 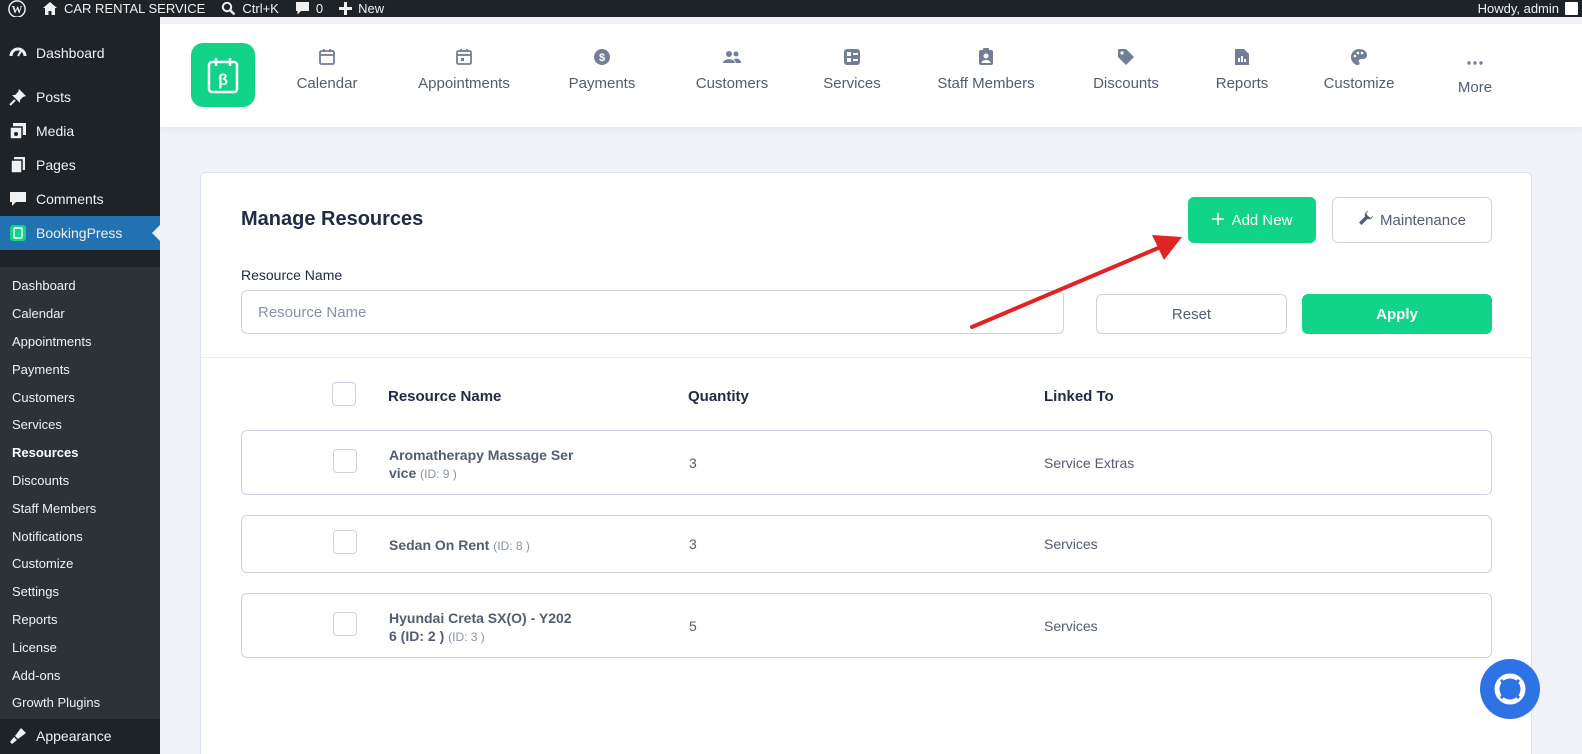 I want to click on wordpress-logo: W, so click(x=17, y=9).